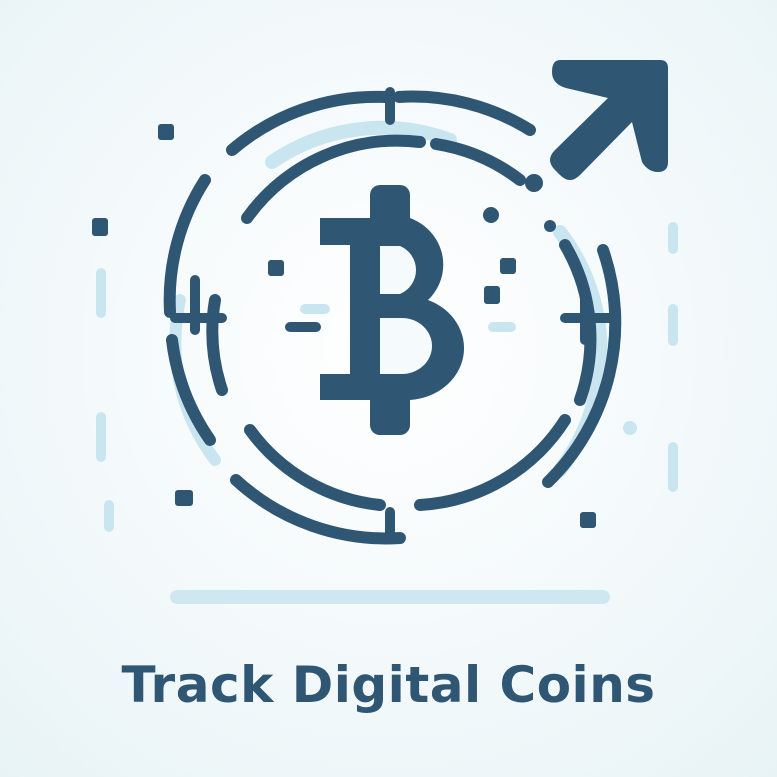 This screenshot has height=777, width=777. What do you see at coordinates (388, 685) in the screenshot?
I see `caption-text: Track Digital Coins` at bounding box center [388, 685].